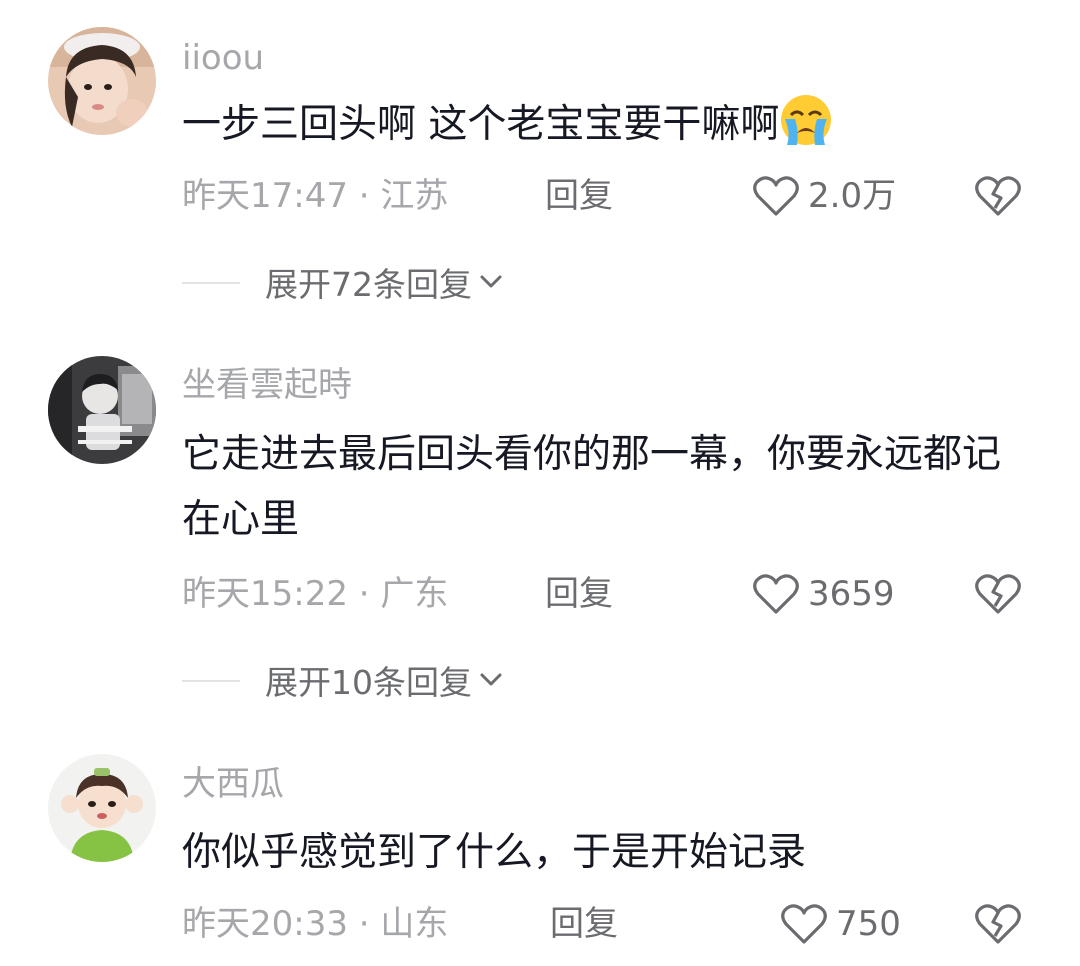  What do you see at coordinates (851, 594) in the screenshot?
I see `like-count: 3659` at bounding box center [851, 594].